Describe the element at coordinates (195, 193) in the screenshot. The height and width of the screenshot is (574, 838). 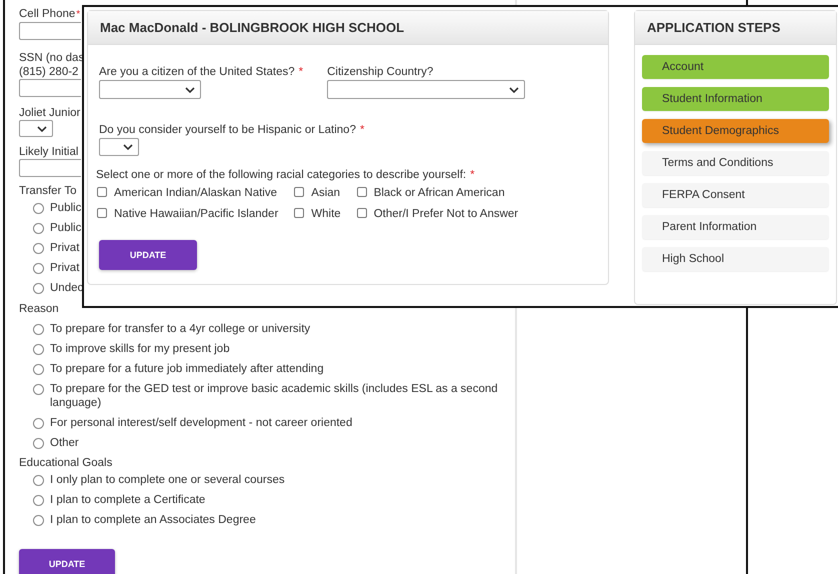
I see `checkbox-label: American Indian/Alaskan Native` at that location.